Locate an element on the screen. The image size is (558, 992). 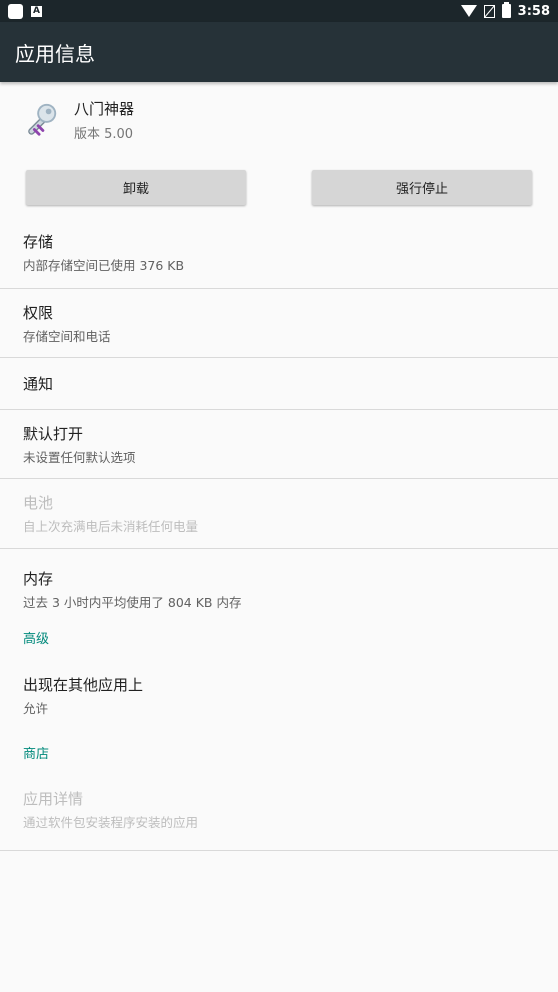
memory-item: 内存 过去 3 小时内平均使用了 804 KB 内存 is located at coordinates (279, 584).